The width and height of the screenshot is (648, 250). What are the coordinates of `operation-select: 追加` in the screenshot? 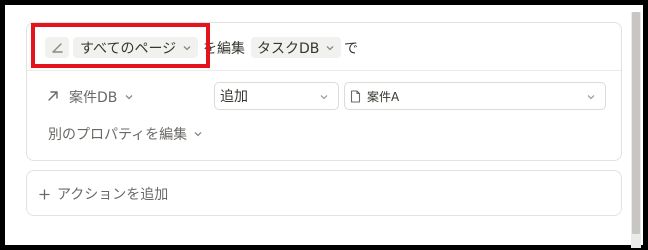 It's located at (276, 96).